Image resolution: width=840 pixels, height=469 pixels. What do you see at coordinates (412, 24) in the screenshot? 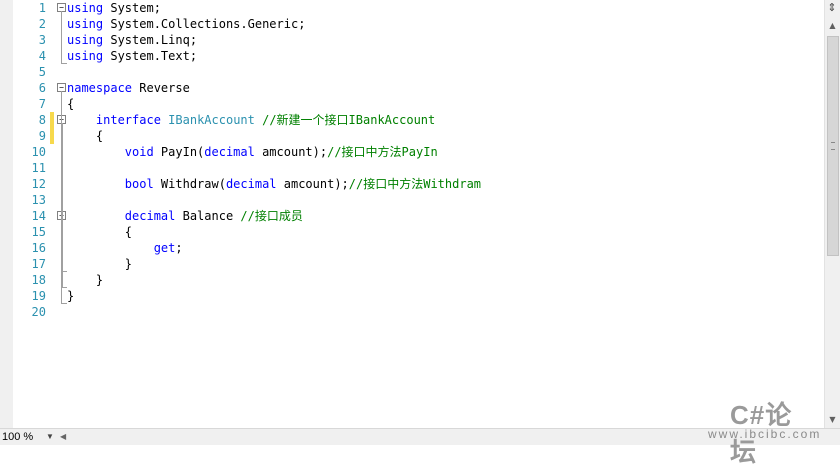
I see `code-line: 2 using System.Collections.Generic;` at bounding box center [412, 24].